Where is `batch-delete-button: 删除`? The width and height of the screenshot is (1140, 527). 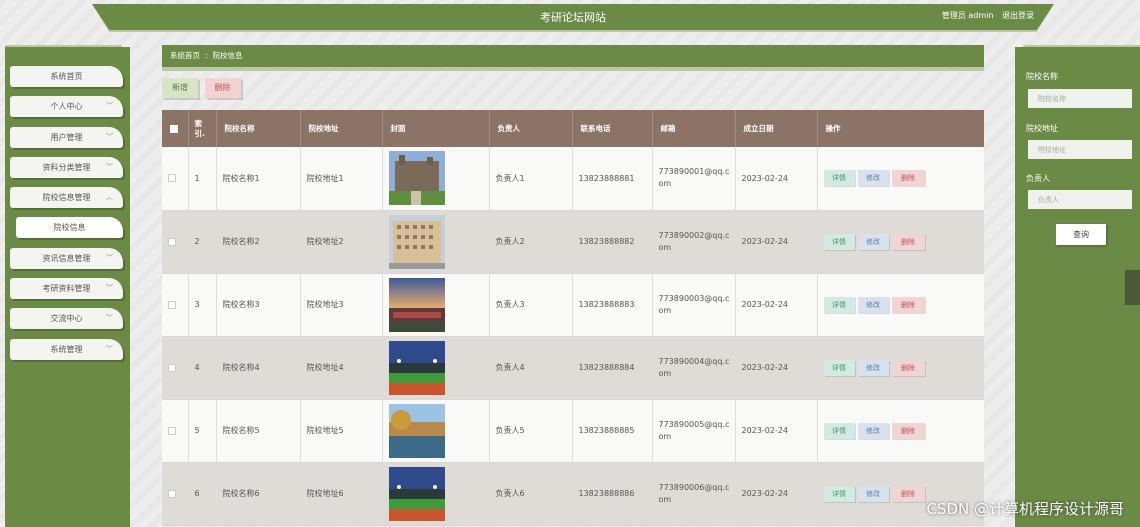
batch-delete-button: 删除 is located at coordinates (222, 88).